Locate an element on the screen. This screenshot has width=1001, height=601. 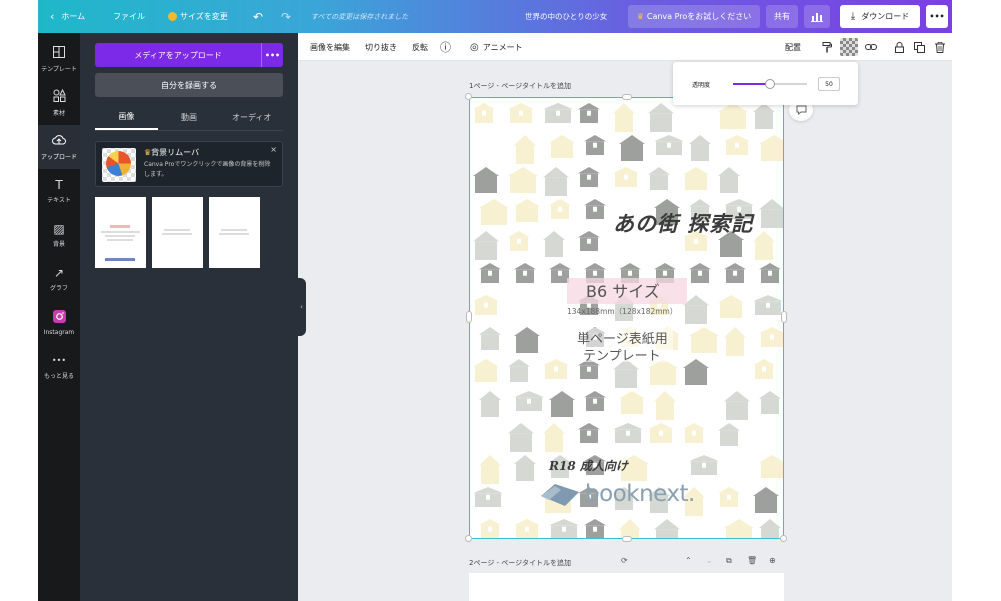
rail-item-uploads: アップロード is located at coordinates (59, 147).